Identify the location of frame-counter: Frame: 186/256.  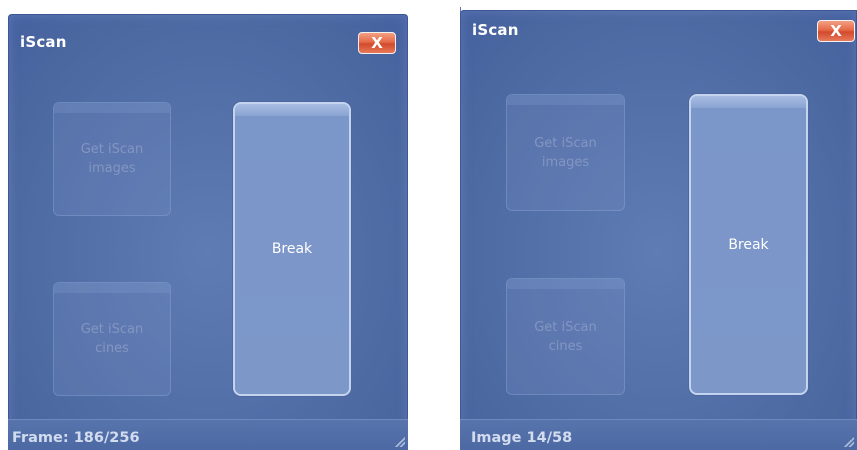
(76, 438).